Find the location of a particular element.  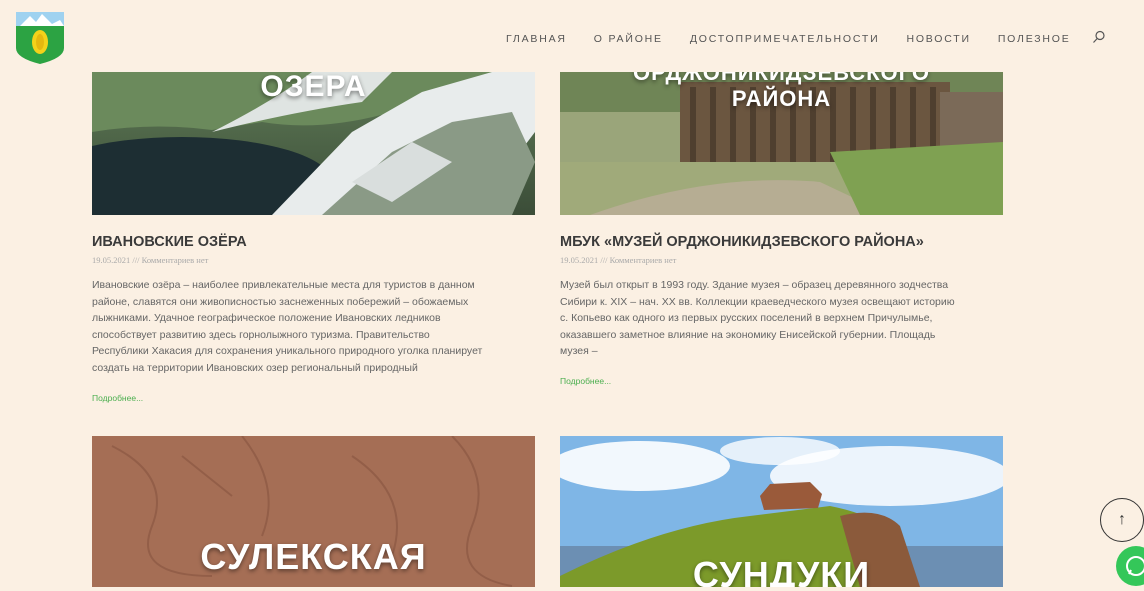

thumbnail-caption: СУНДУКИ is located at coordinates (781, 570).